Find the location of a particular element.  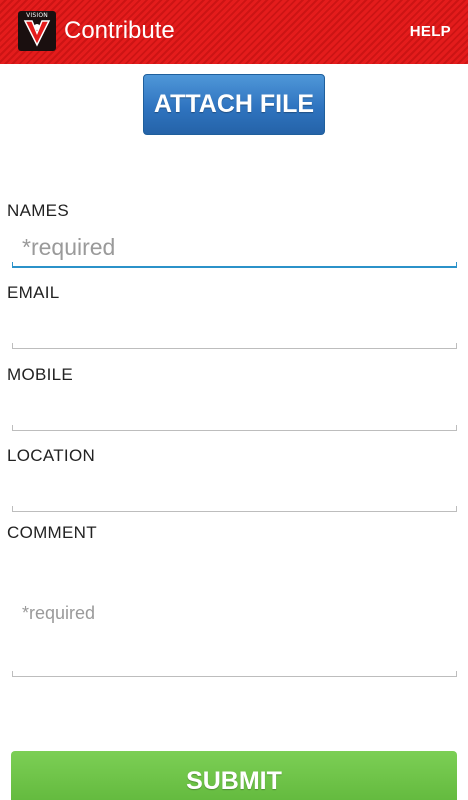

comment-label: COMMENT is located at coordinates (52, 532).